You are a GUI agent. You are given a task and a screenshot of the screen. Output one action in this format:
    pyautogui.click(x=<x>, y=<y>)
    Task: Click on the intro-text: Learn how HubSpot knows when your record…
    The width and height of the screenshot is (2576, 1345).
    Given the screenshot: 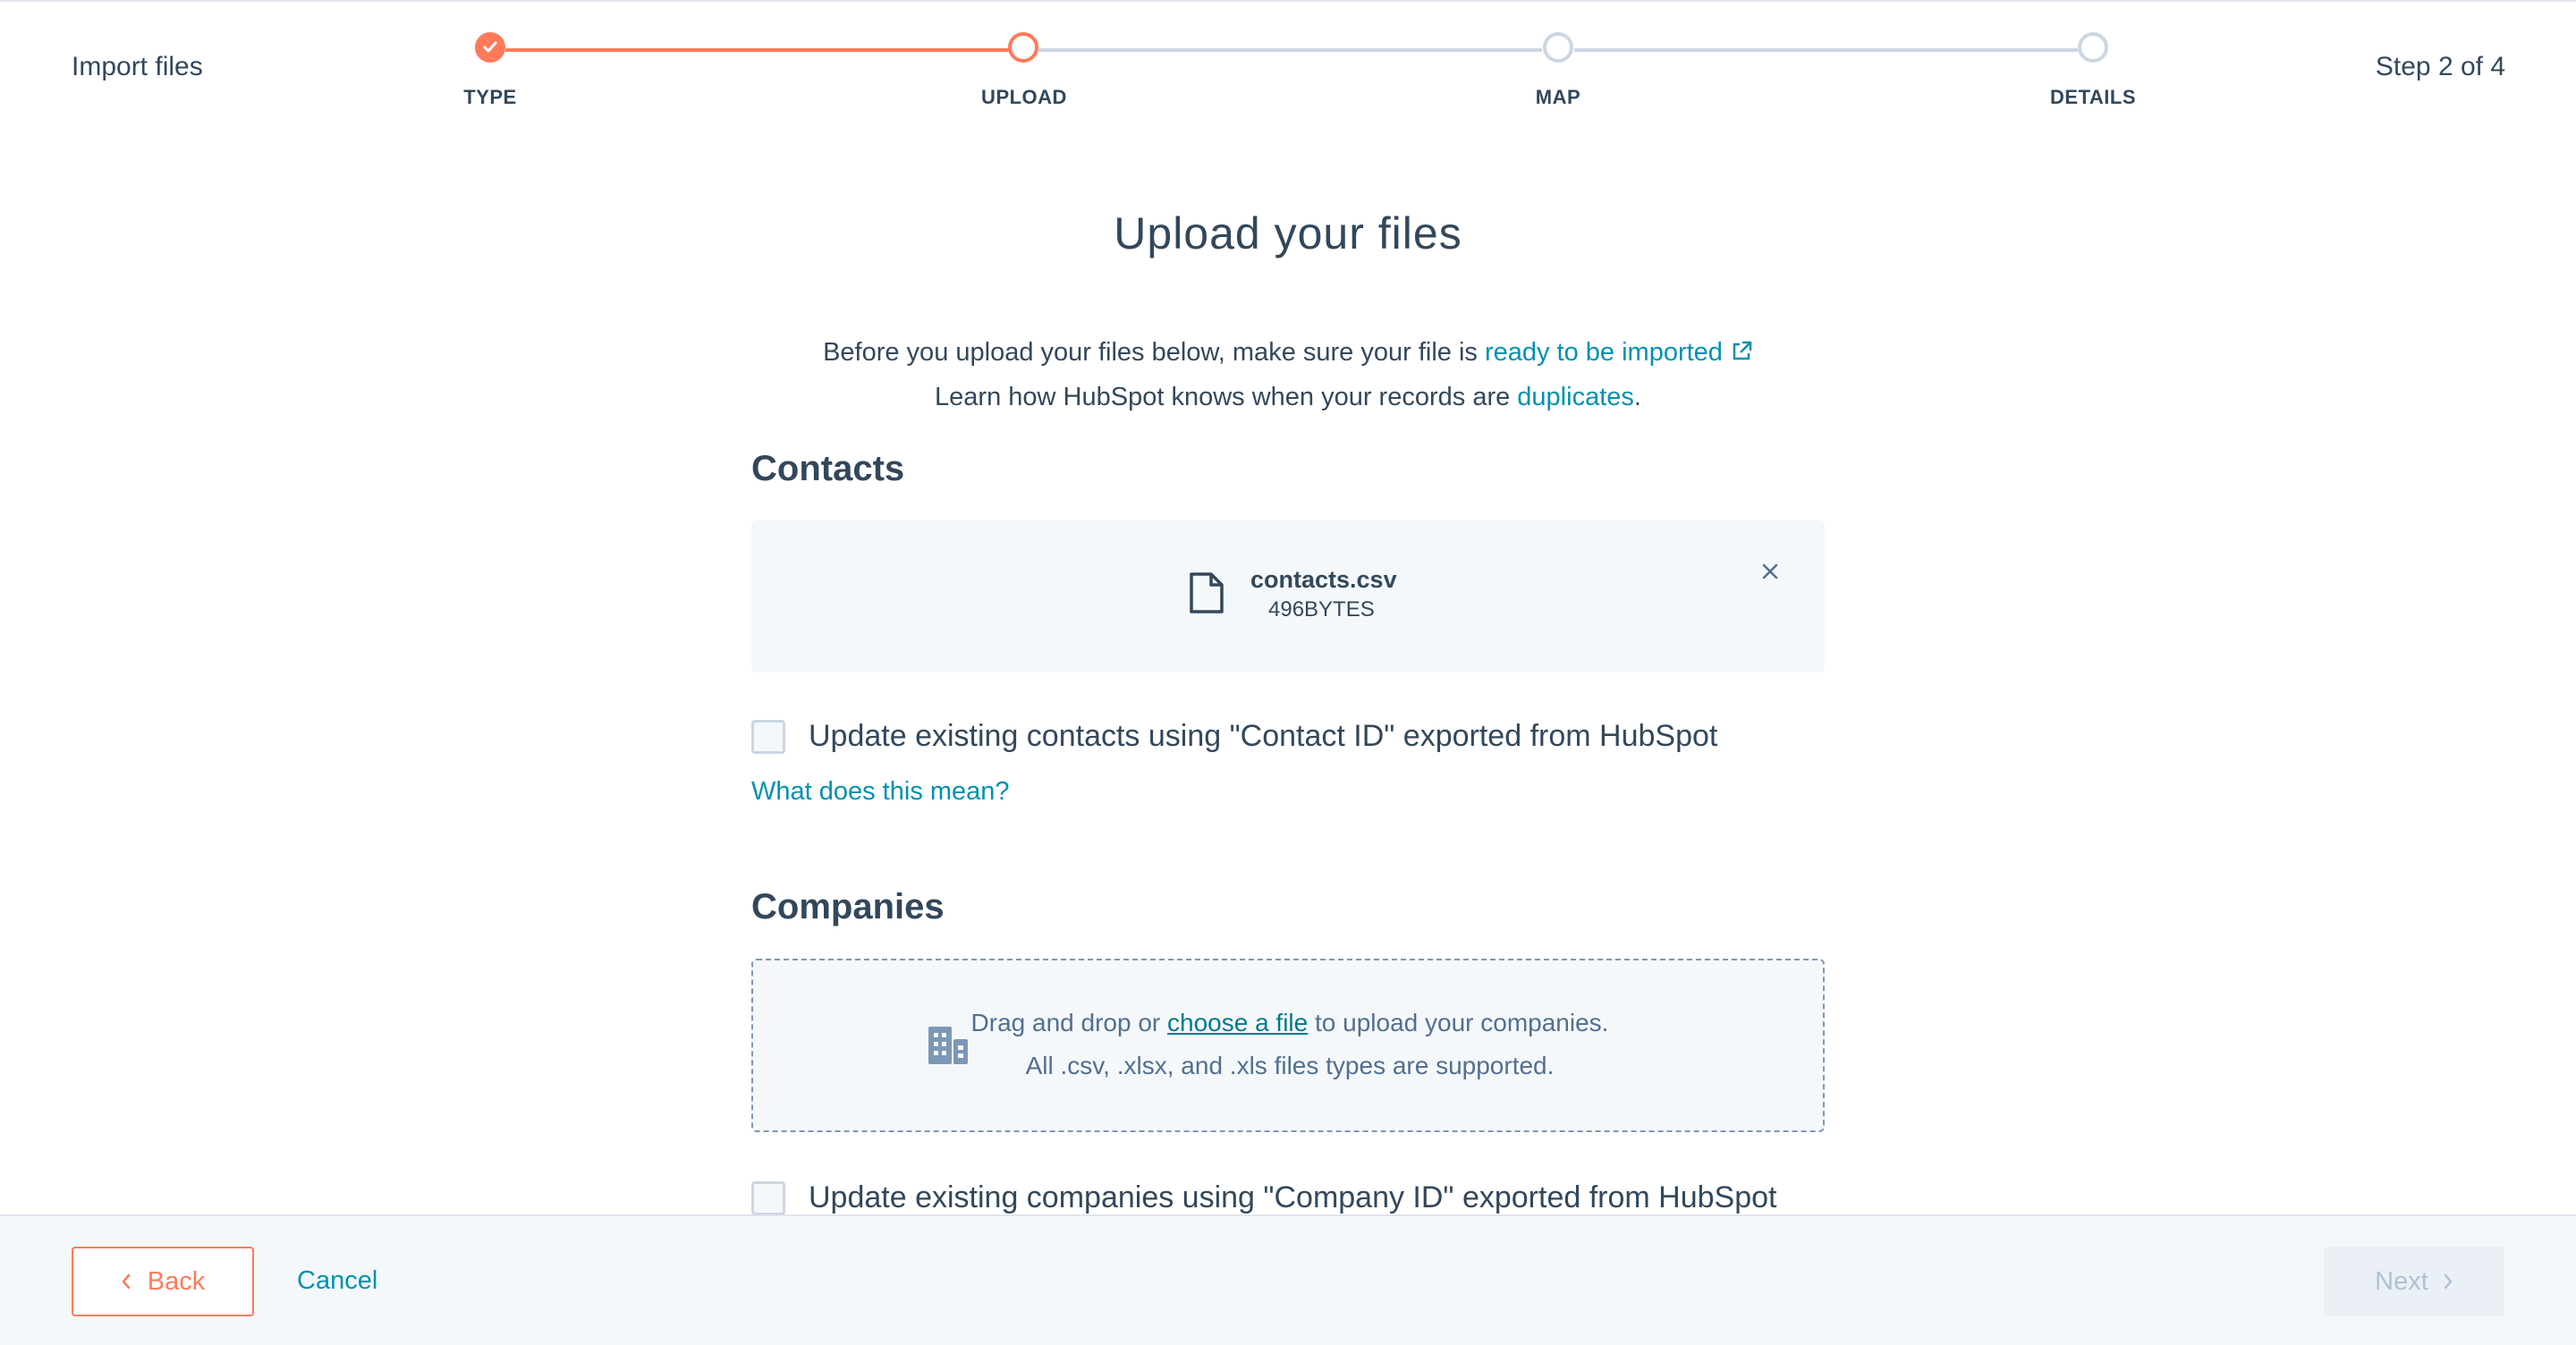 What is the action you would take?
    pyautogui.click(x=1226, y=397)
    